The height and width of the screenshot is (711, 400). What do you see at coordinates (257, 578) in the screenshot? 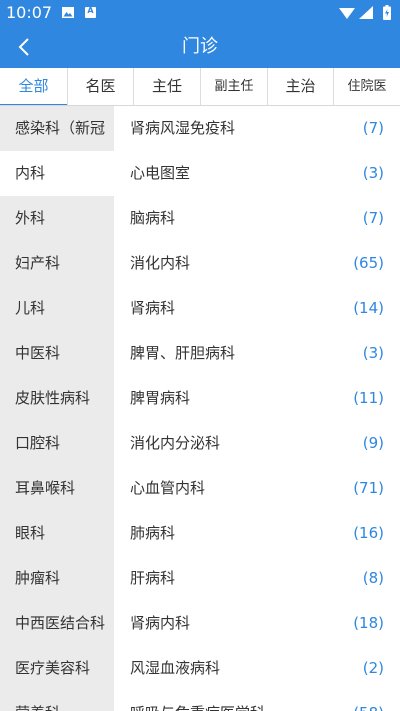
I see `sub-department-item: 肝病科 (8)` at bounding box center [257, 578].